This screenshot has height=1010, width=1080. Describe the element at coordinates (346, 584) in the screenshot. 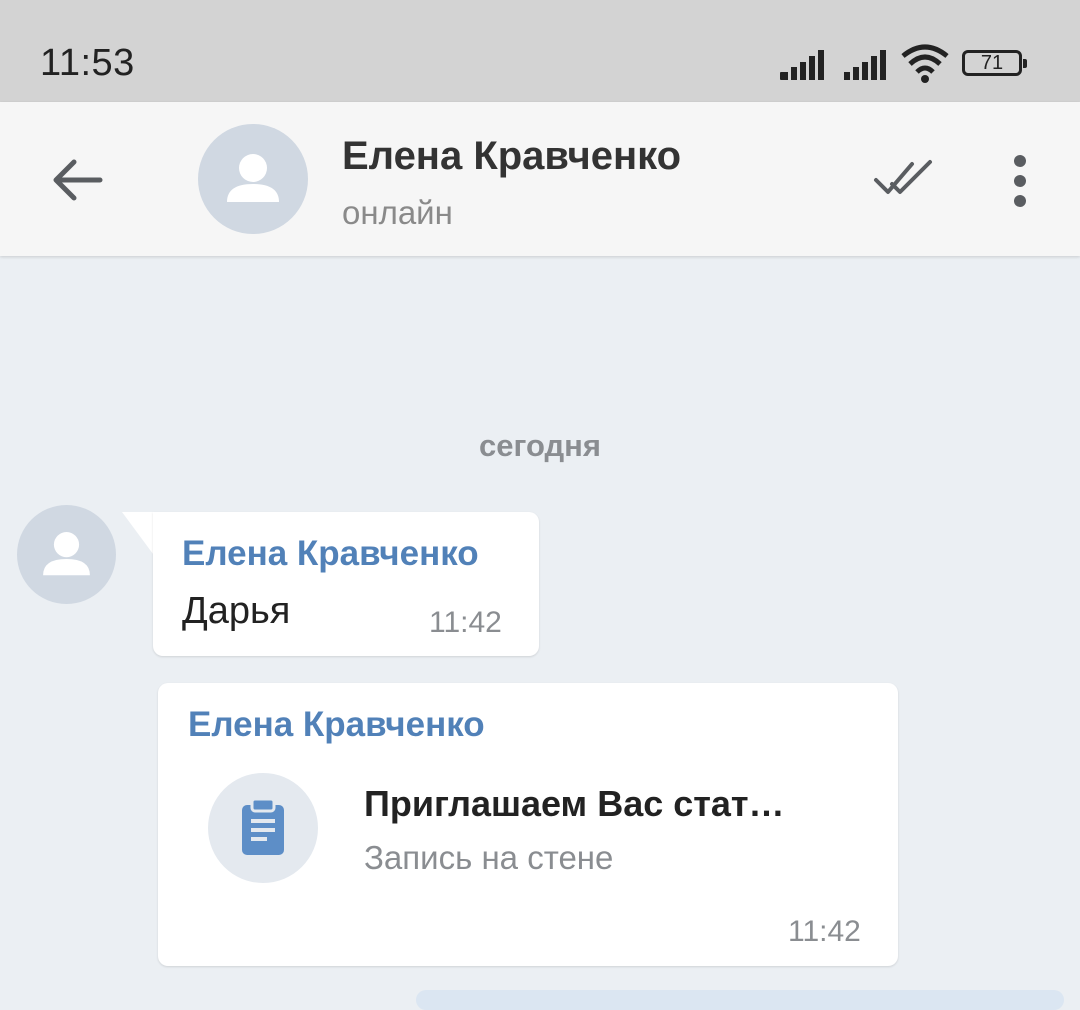

I see `message-bubble: Елена Кравченко Дарья 11:42` at that location.